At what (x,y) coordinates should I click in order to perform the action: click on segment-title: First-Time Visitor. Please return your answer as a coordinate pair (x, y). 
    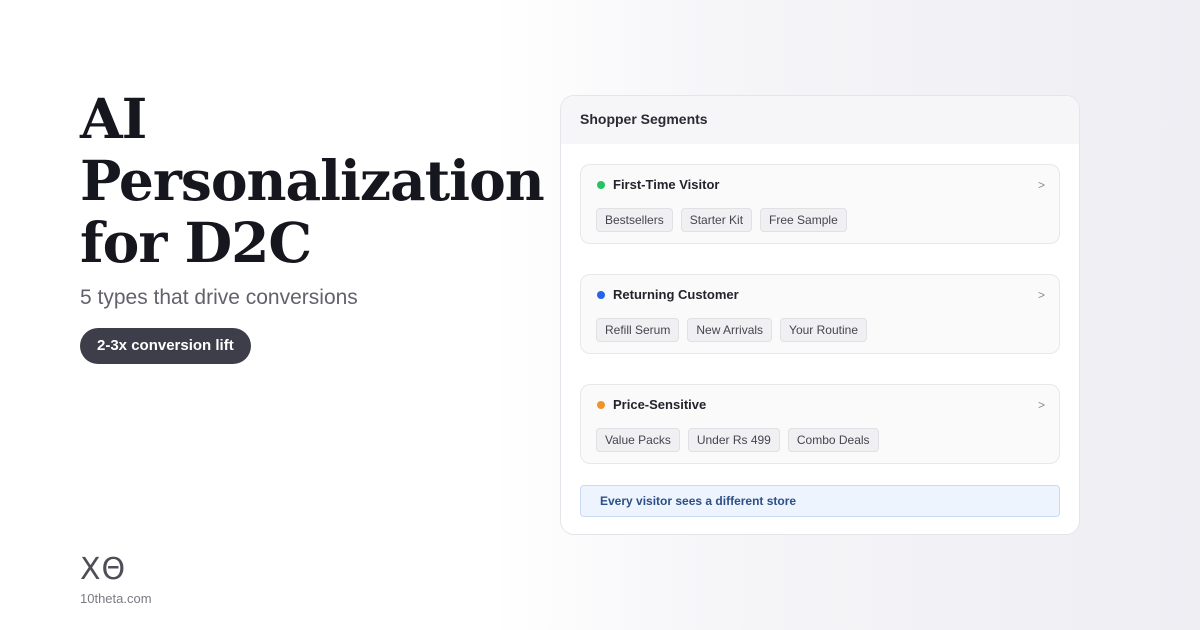
    Looking at the image, I should click on (666, 184).